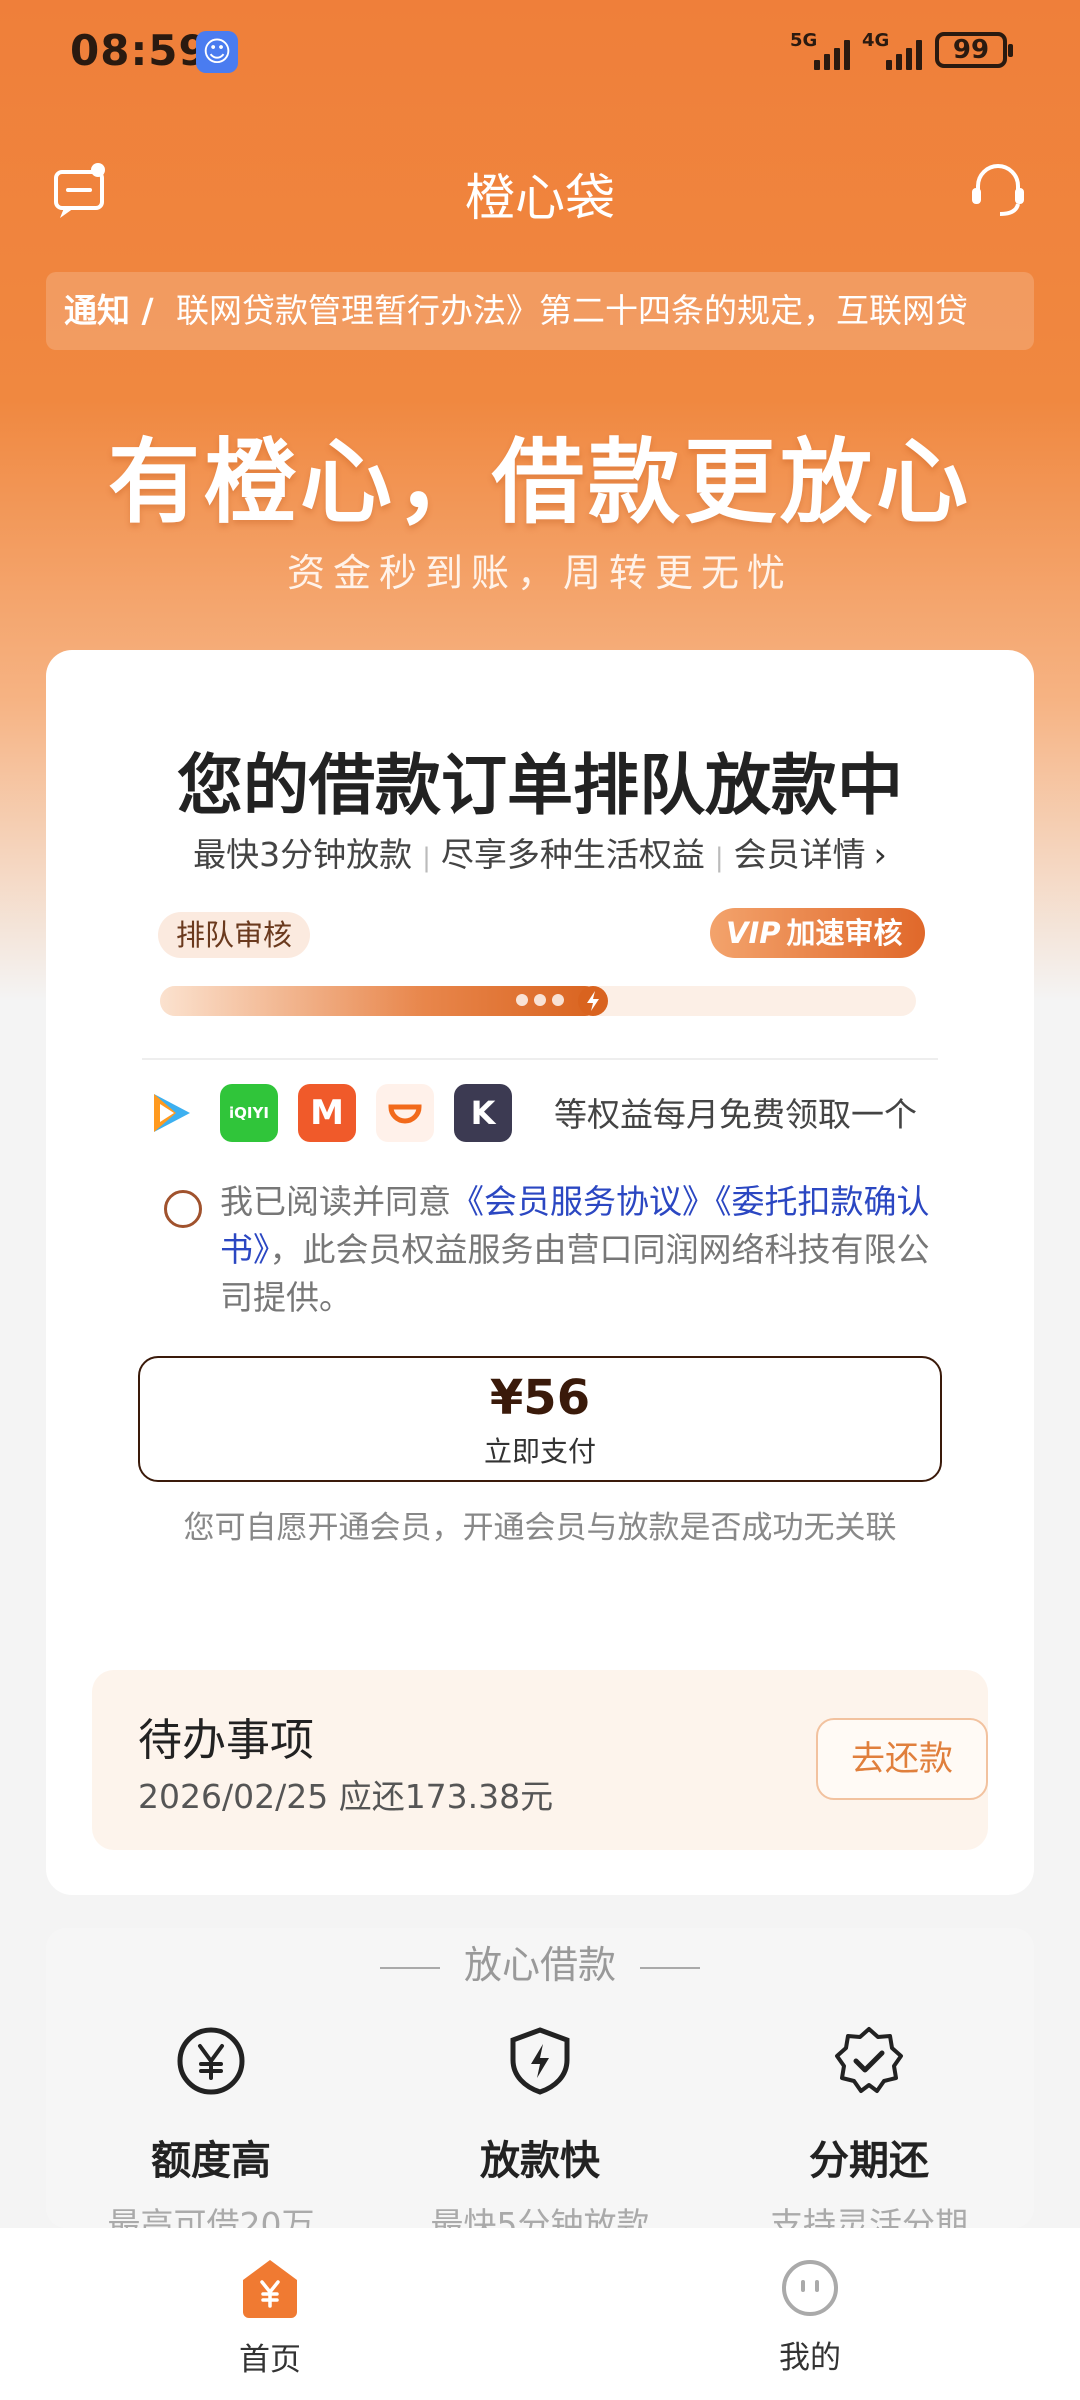 The width and height of the screenshot is (1080, 2400). I want to click on bottom-tab-bar: 首页 我的, so click(540, 2314).